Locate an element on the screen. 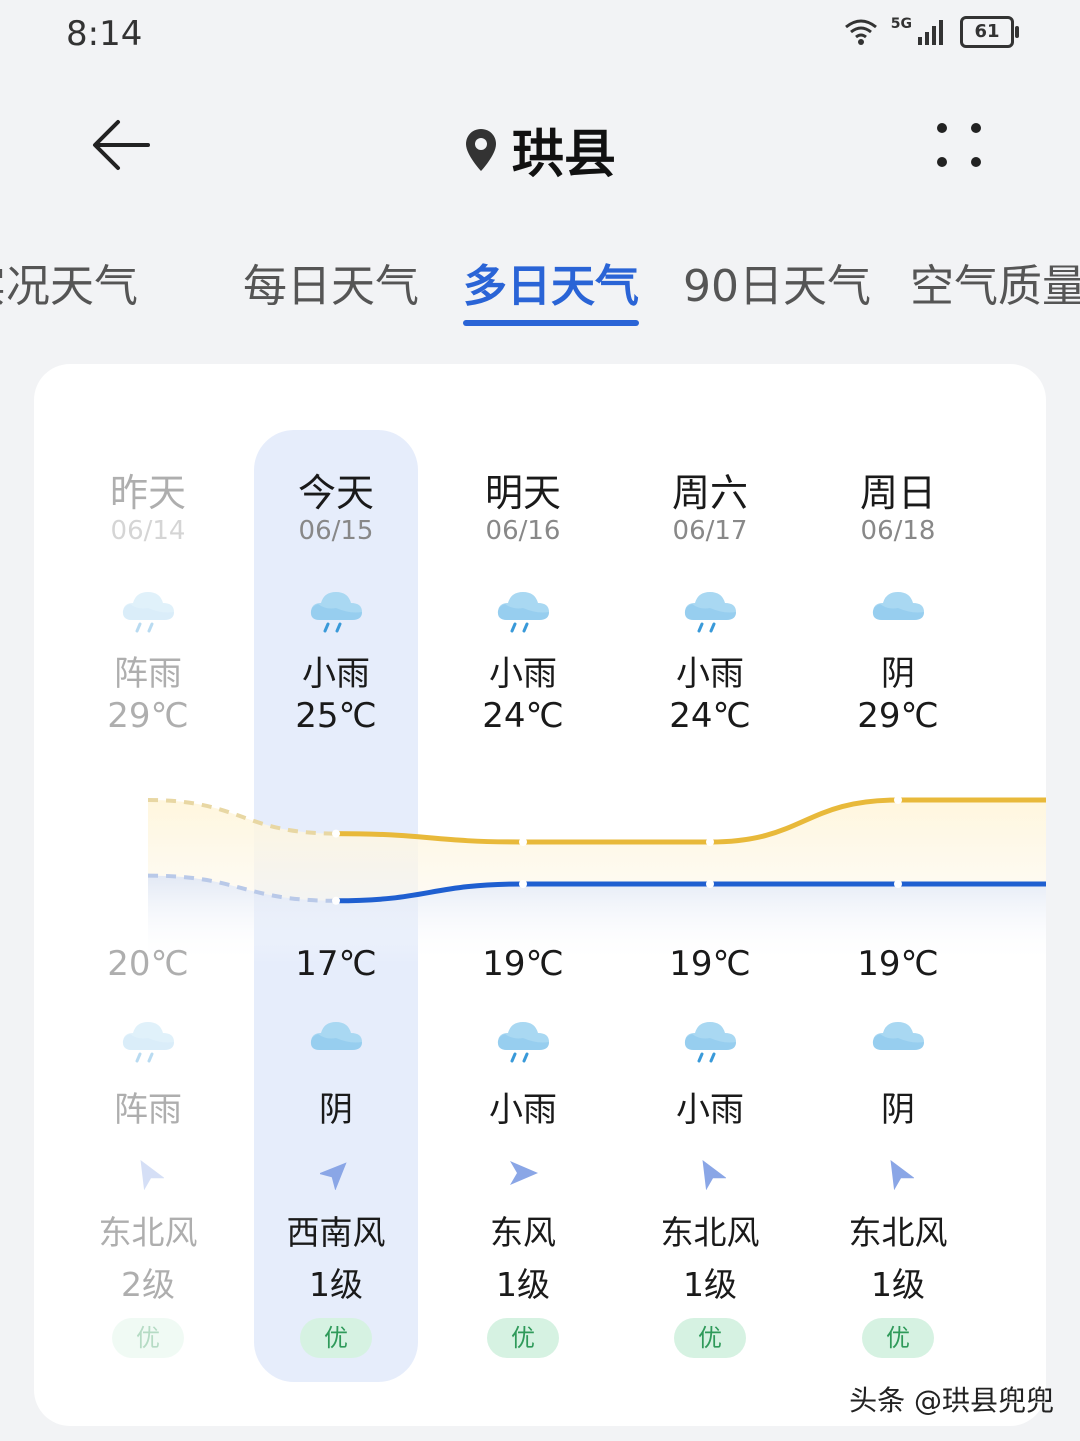 The height and width of the screenshot is (1441, 1080). status-time: 8:14 is located at coordinates (104, 34).